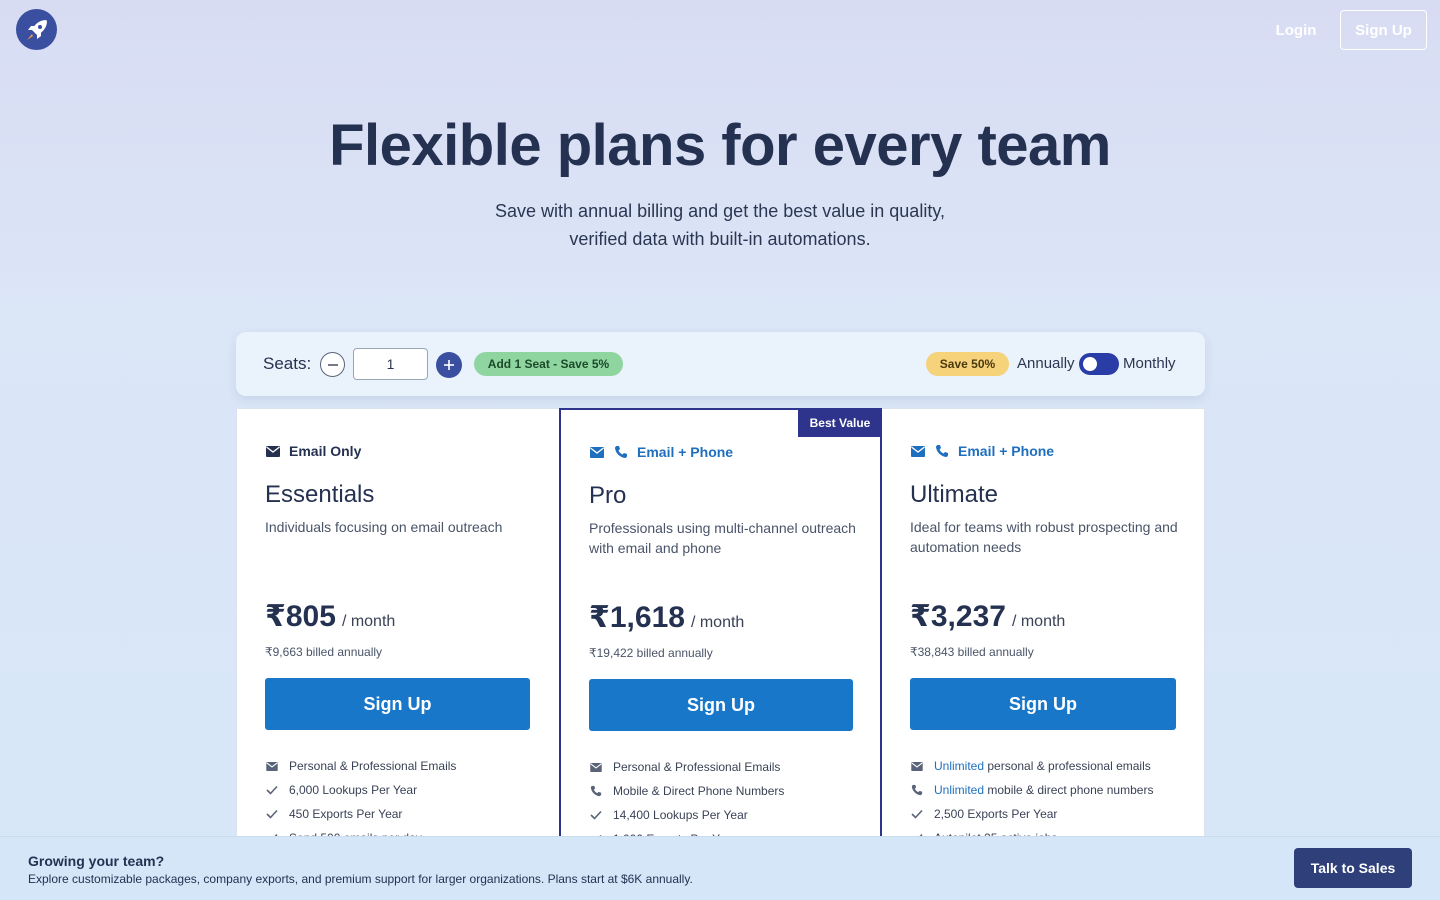  What do you see at coordinates (651, 653) in the screenshot?
I see `billed-annually: ₹19,422 billed annually` at bounding box center [651, 653].